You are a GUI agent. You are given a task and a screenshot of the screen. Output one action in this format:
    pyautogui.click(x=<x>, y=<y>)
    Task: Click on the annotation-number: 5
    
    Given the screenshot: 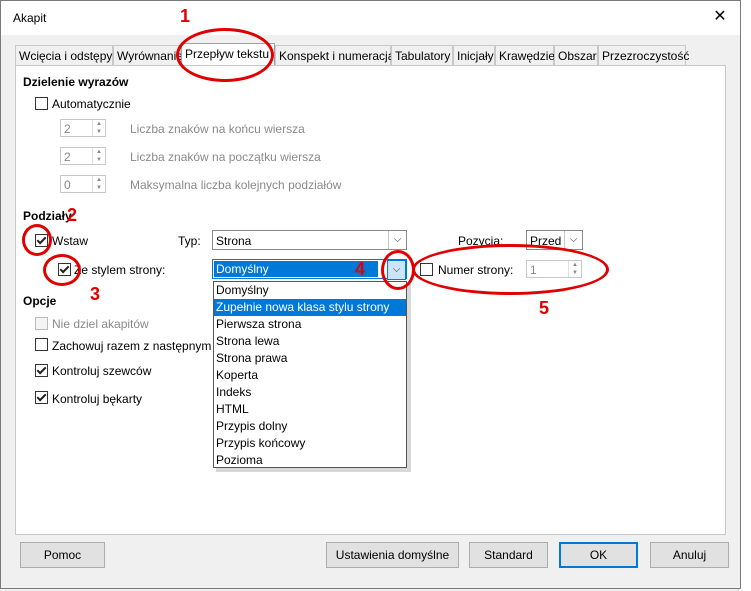 What is the action you would take?
    pyautogui.click(x=544, y=308)
    